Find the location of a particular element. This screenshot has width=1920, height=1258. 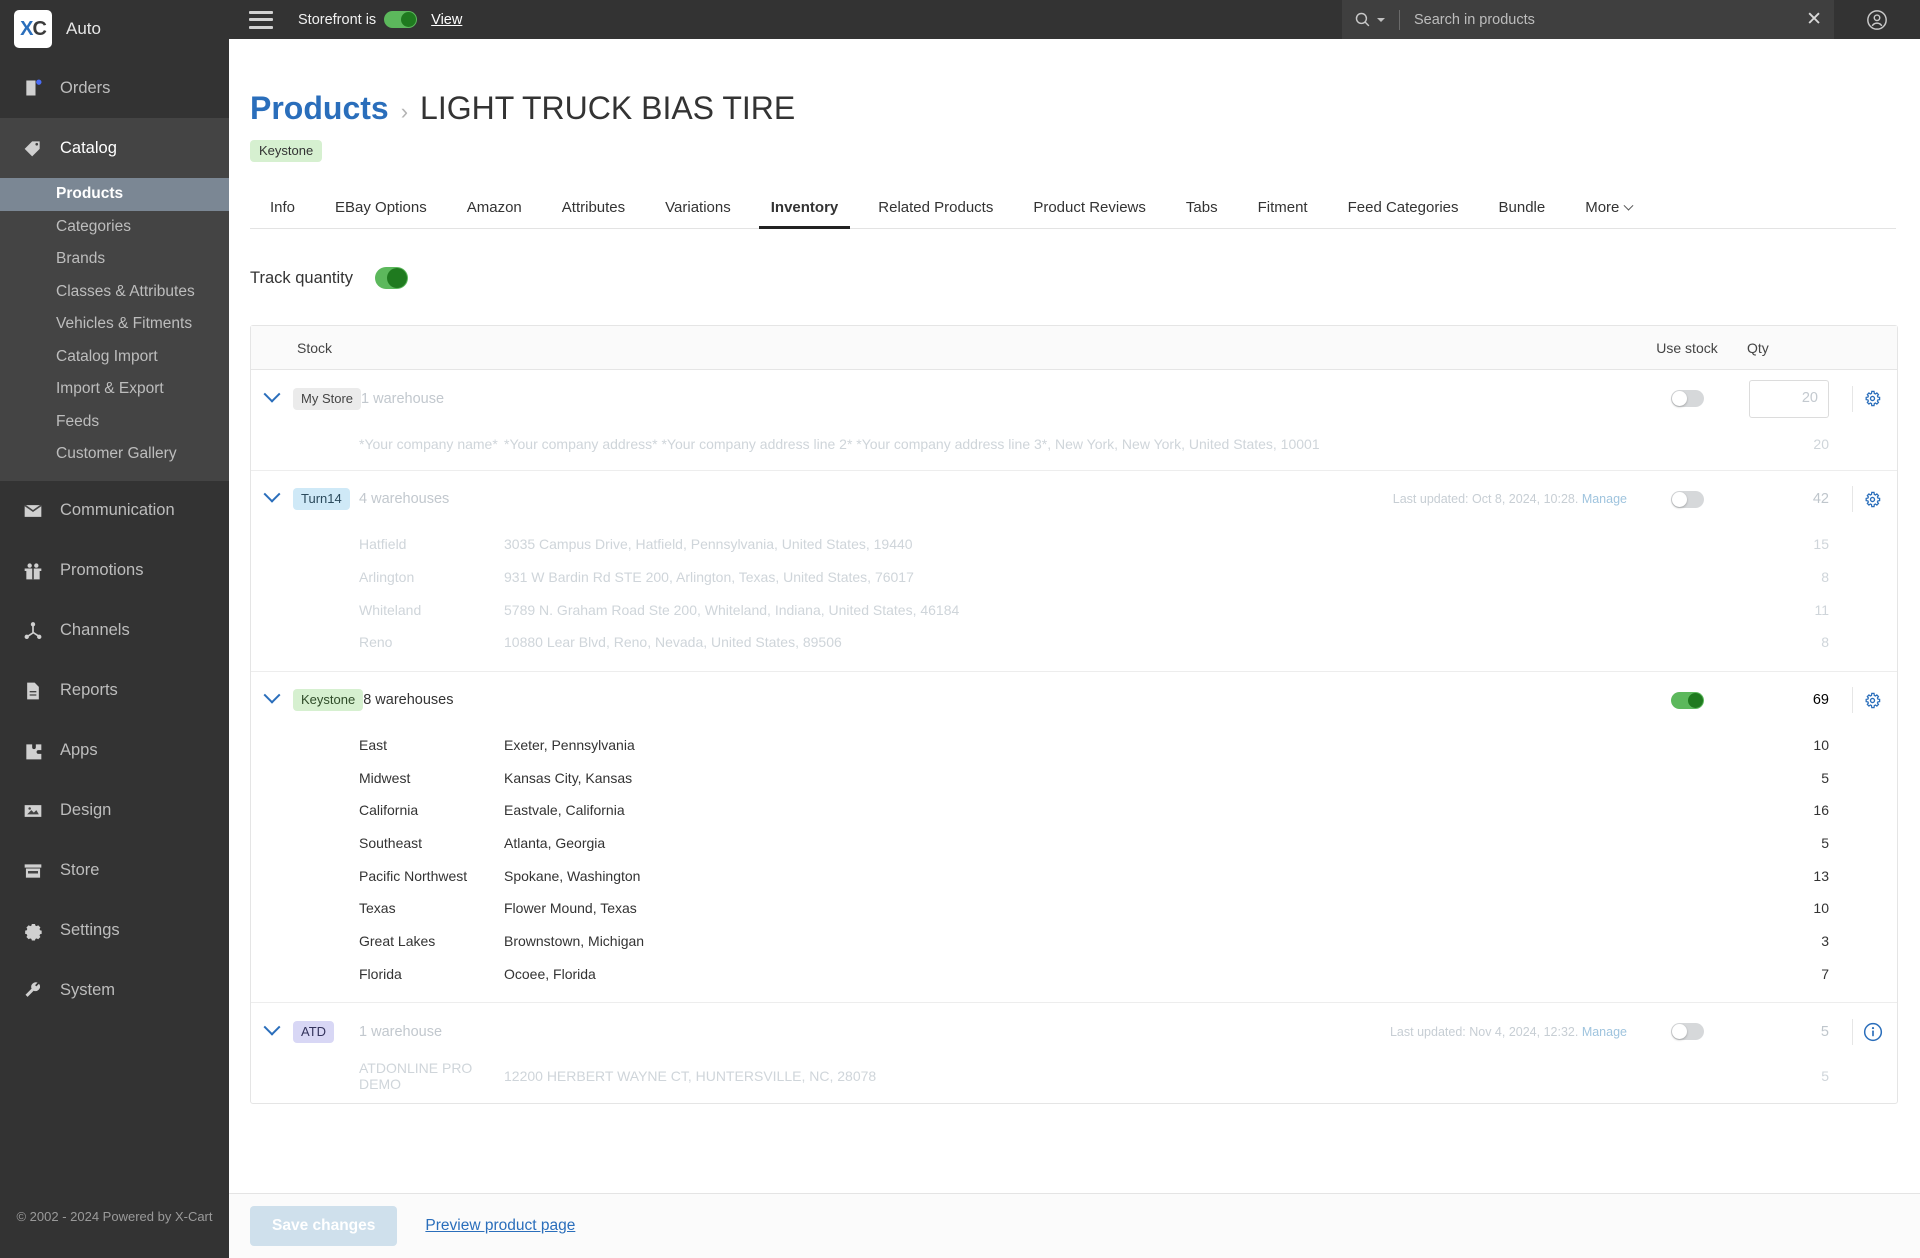

tab-label: Bundle is located at coordinates (1522, 208).